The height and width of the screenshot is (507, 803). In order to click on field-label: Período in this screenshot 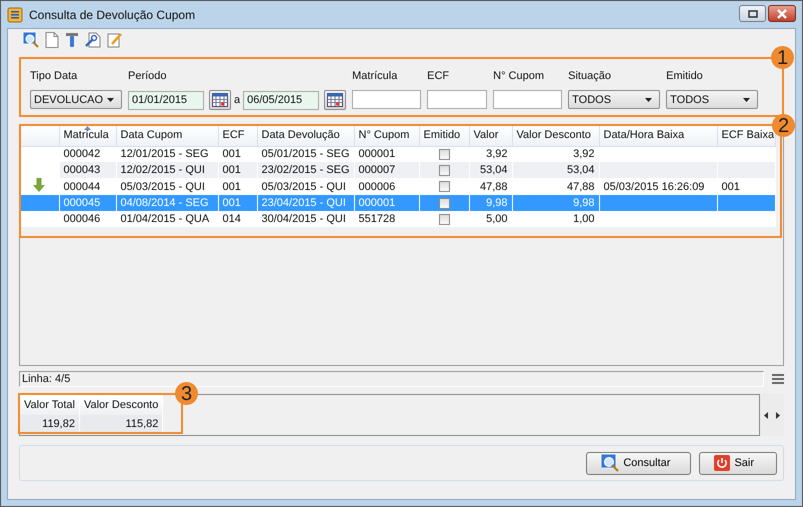, I will do `click(148, 77)`.